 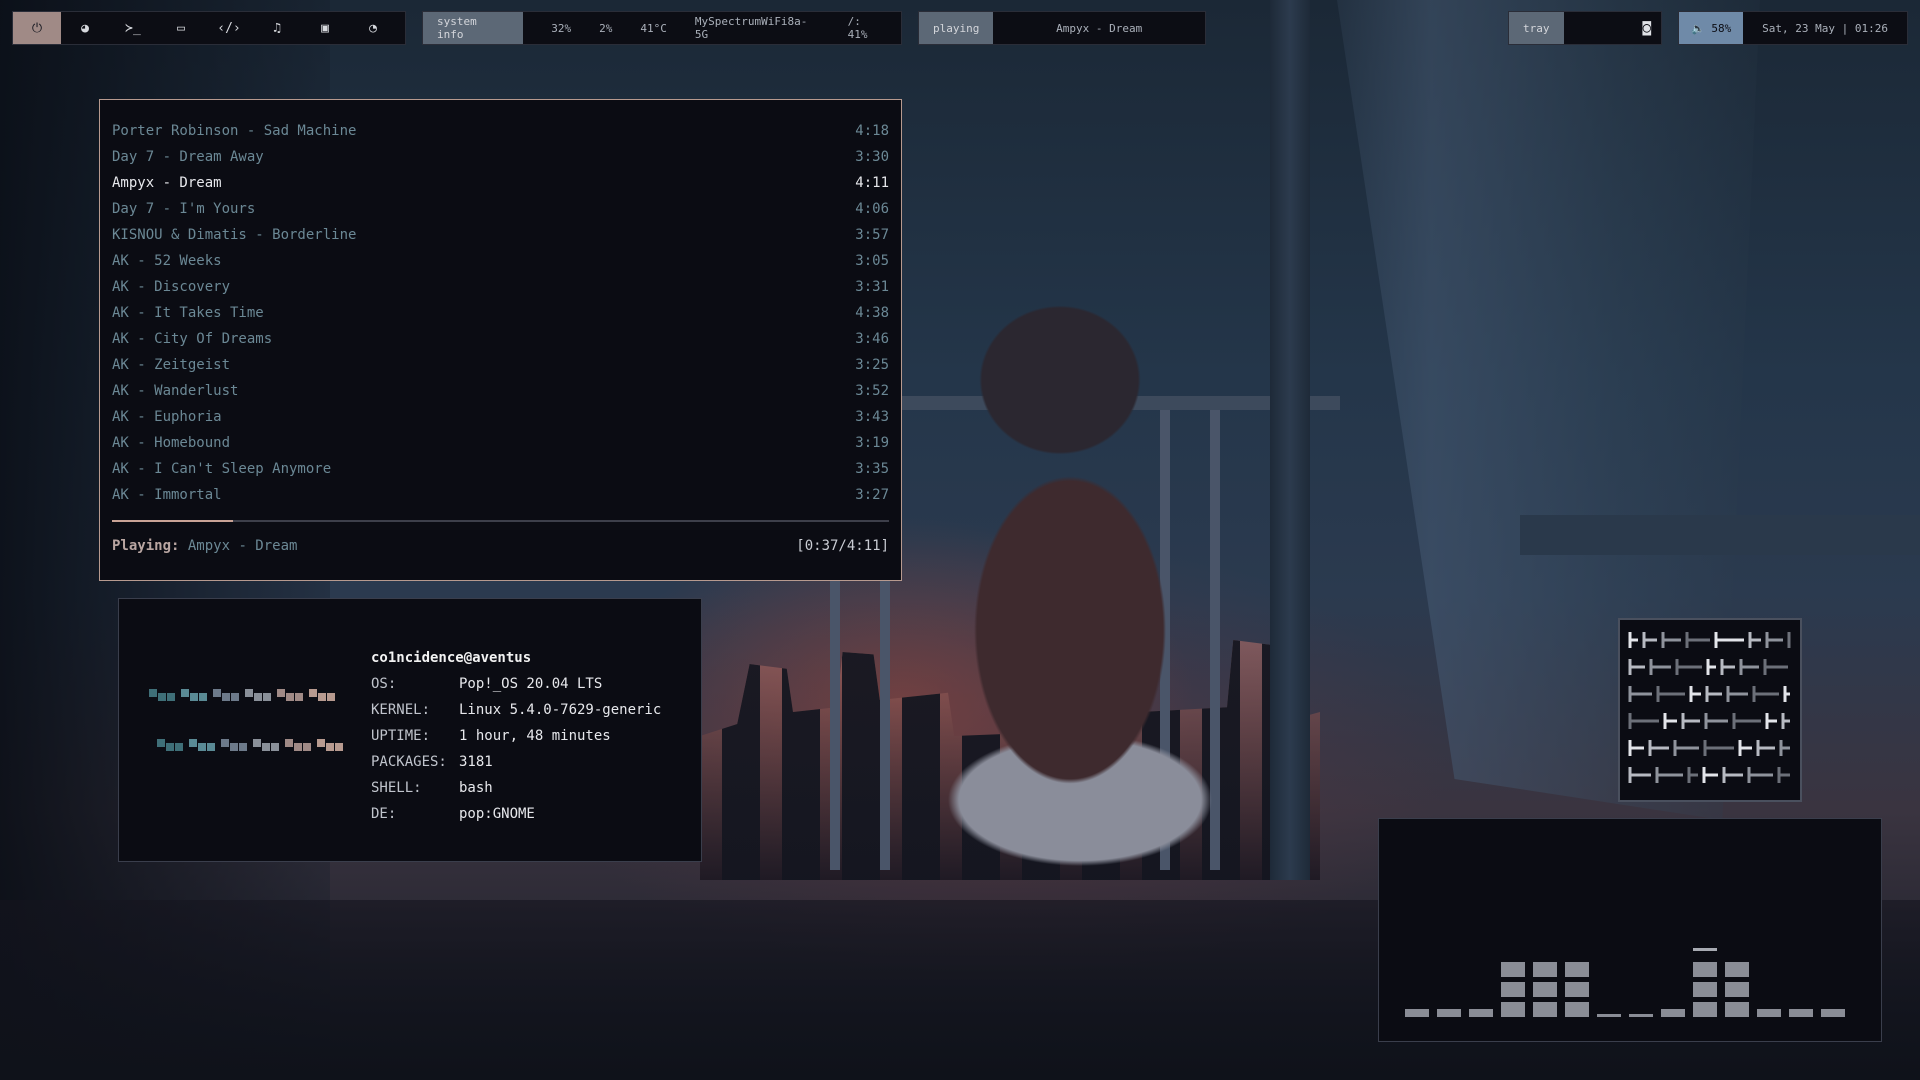 What do you see at coordinates (133, 28) in the screenshot?
I see `terminal-icon: ≻_` at bounding box center [133, 28].